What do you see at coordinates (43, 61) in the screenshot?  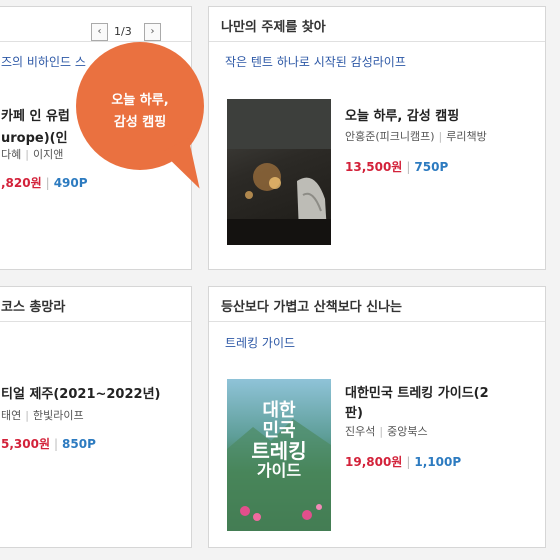 I see `panel-subtitle-link: 즈의 비하인드 스` at bounding box center [43, 61].